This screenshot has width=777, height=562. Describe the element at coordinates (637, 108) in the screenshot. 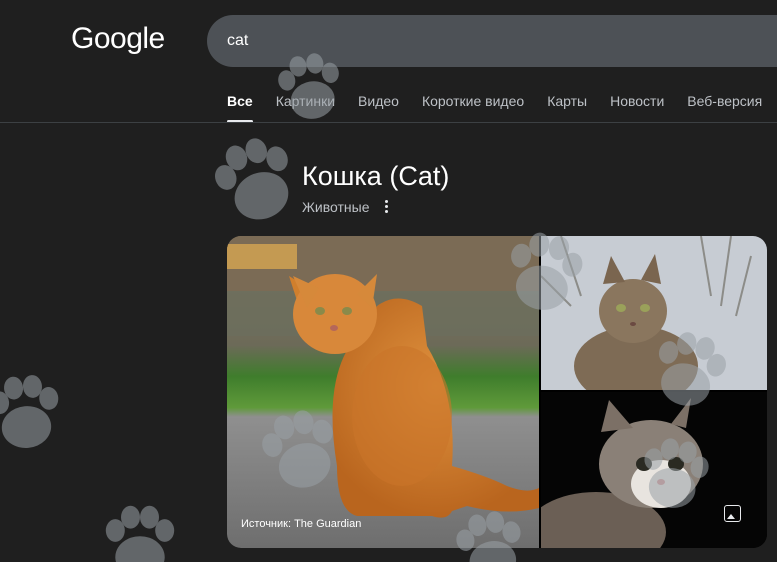

I see `tab-news: Новости` at that location.